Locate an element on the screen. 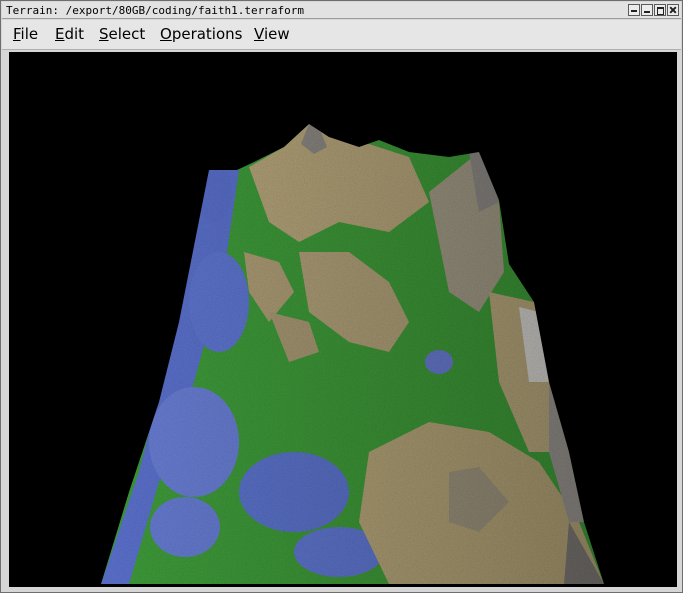 This screenshot has width=683, height=593. menu-operations-mnemonic: O is located at coordinates (166, 34).